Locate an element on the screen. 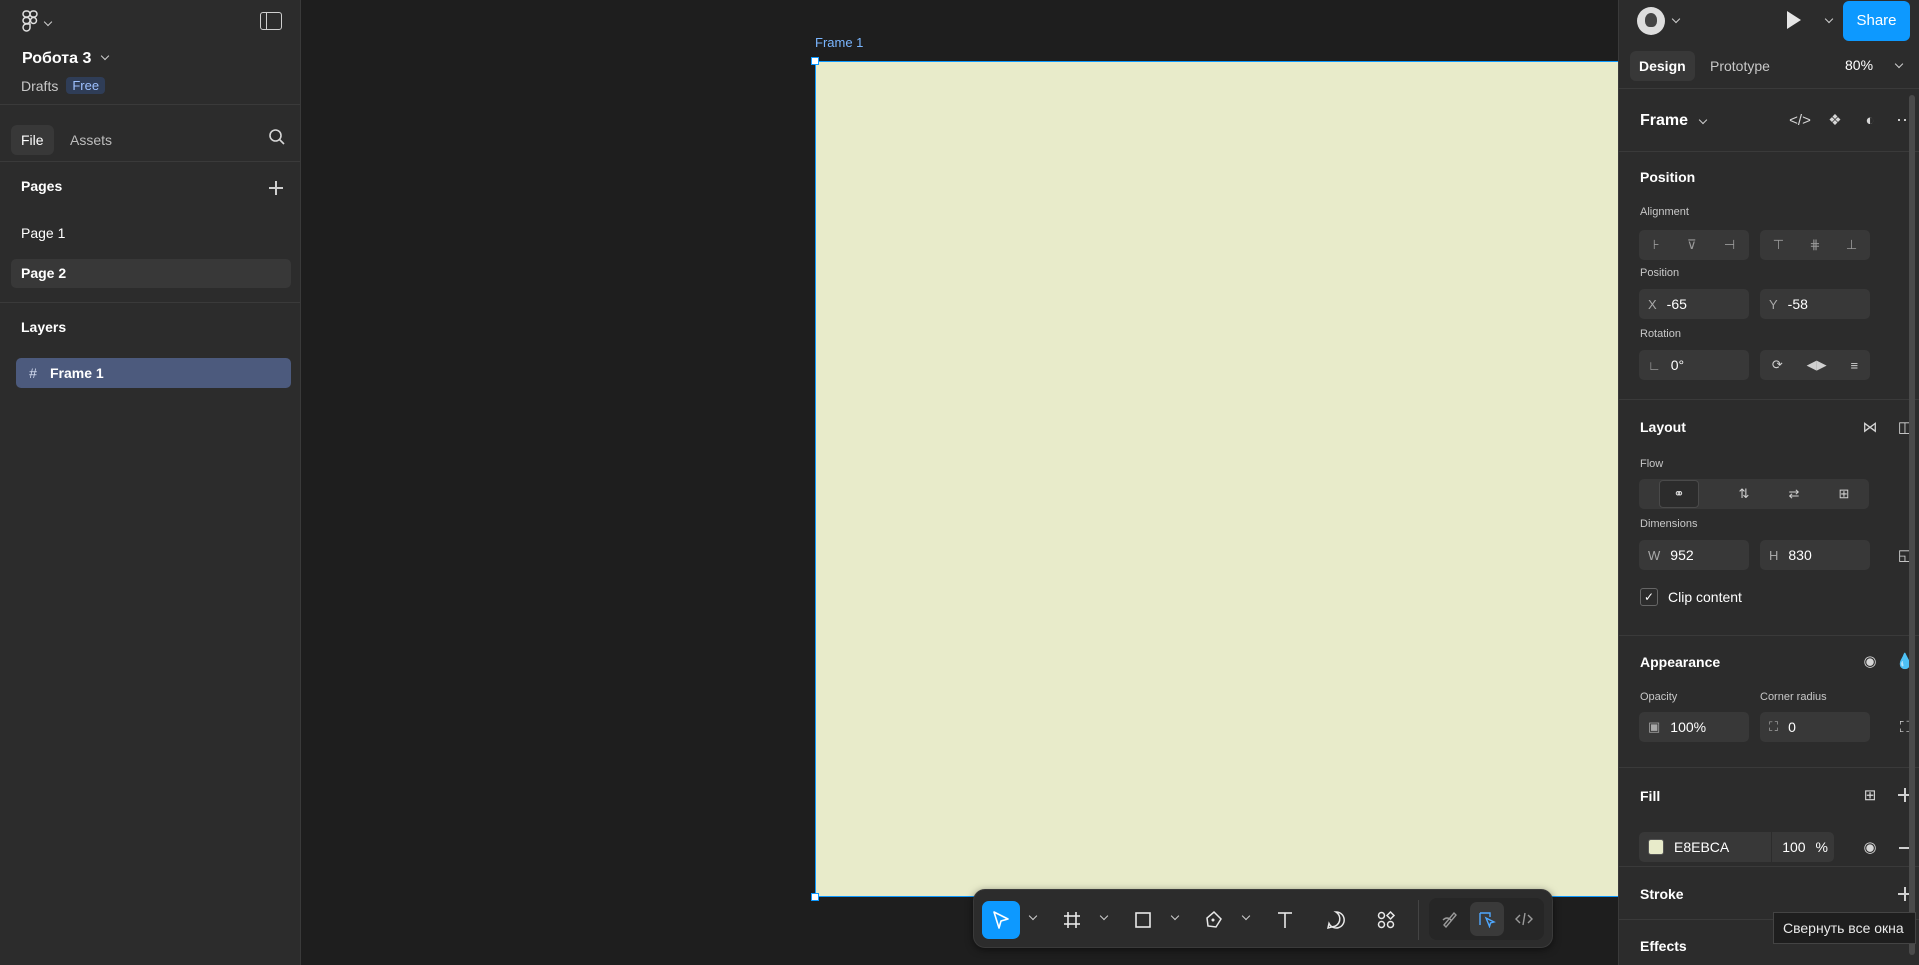  vertical-alignment-group: ⊤ ⋕ ⊥ is located at coordinates (1815, 245).